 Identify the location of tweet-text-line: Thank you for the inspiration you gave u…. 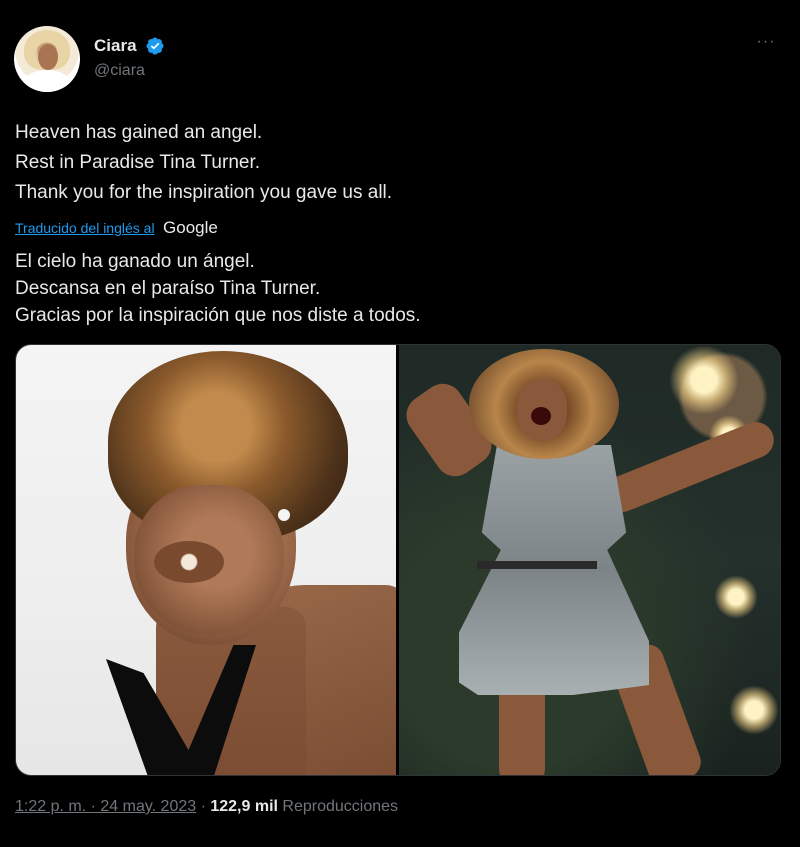
(204, 192).